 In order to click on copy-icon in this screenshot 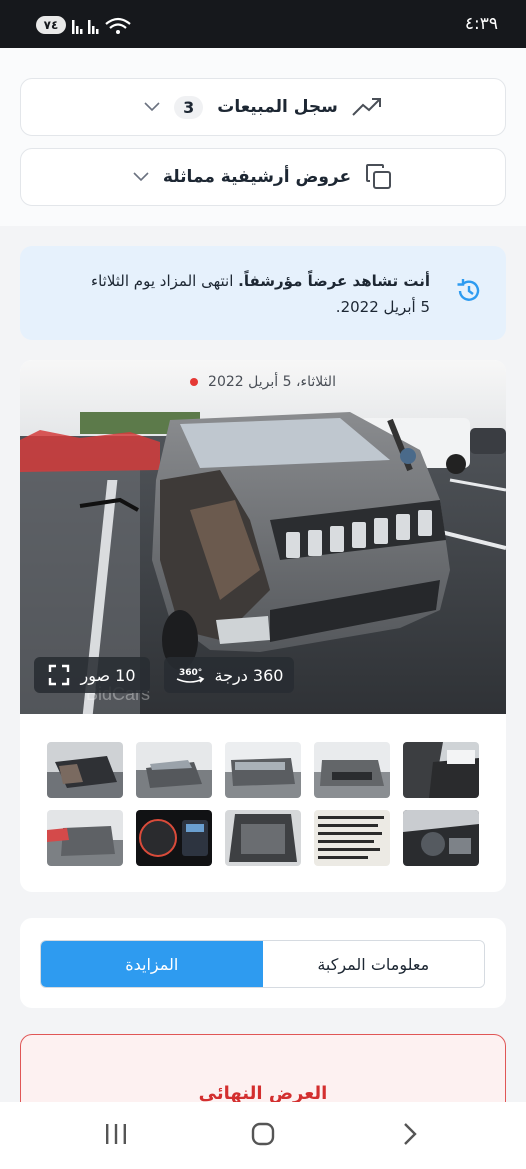, I will do `click(379, 176)`.